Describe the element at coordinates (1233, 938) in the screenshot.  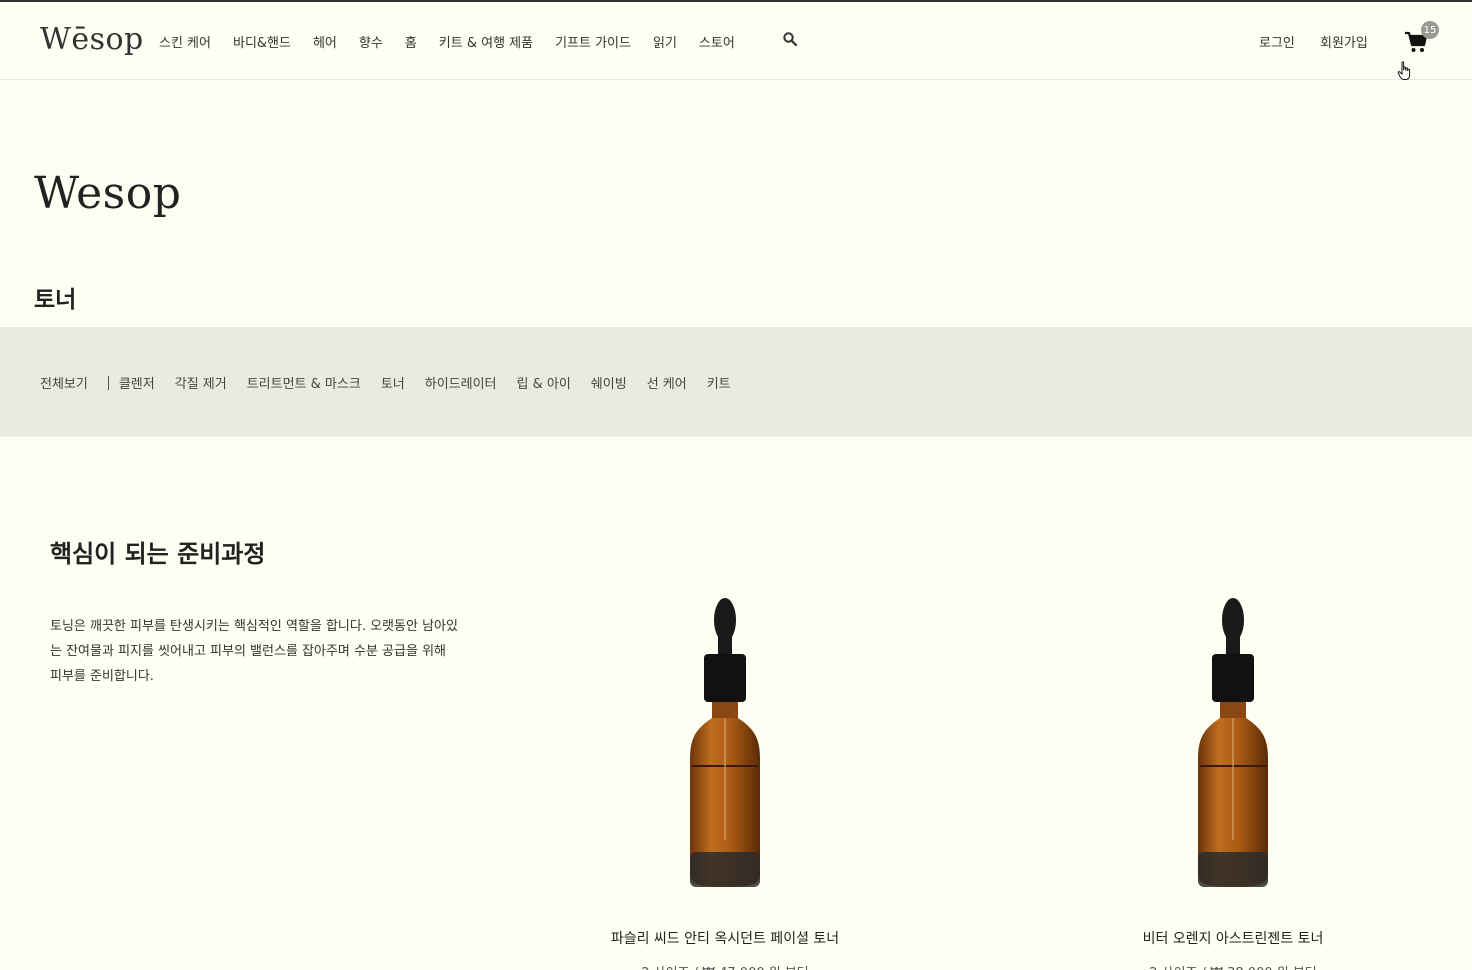
I see `product-name: 비터 오렌지 아스트린젠트 토너` at that location.